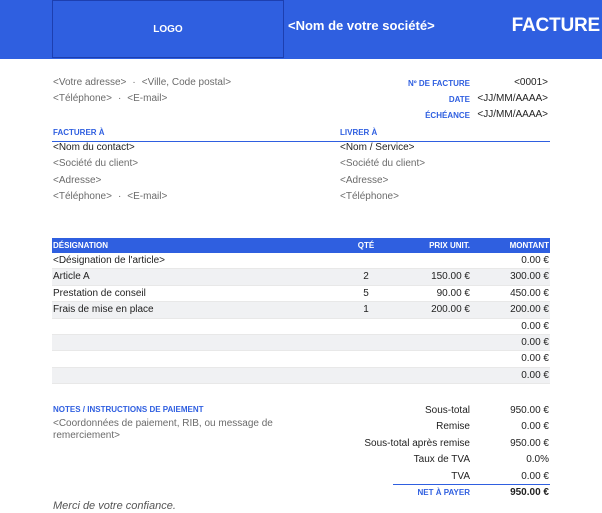  I want to click on sender-contact-line: <Téléphone> · <E-mail>, so click(110, 98).